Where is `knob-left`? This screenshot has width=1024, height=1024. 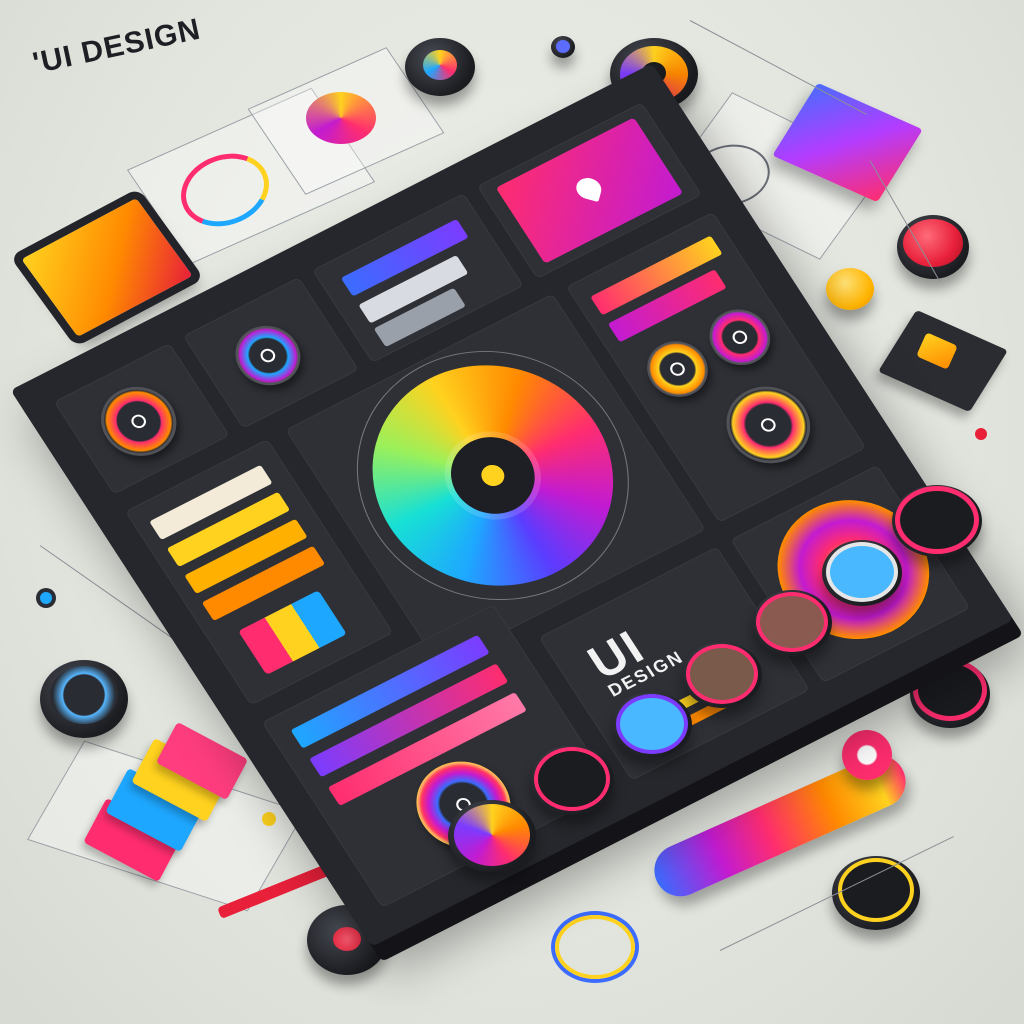 knob-left is located at coordinates (84, 699).